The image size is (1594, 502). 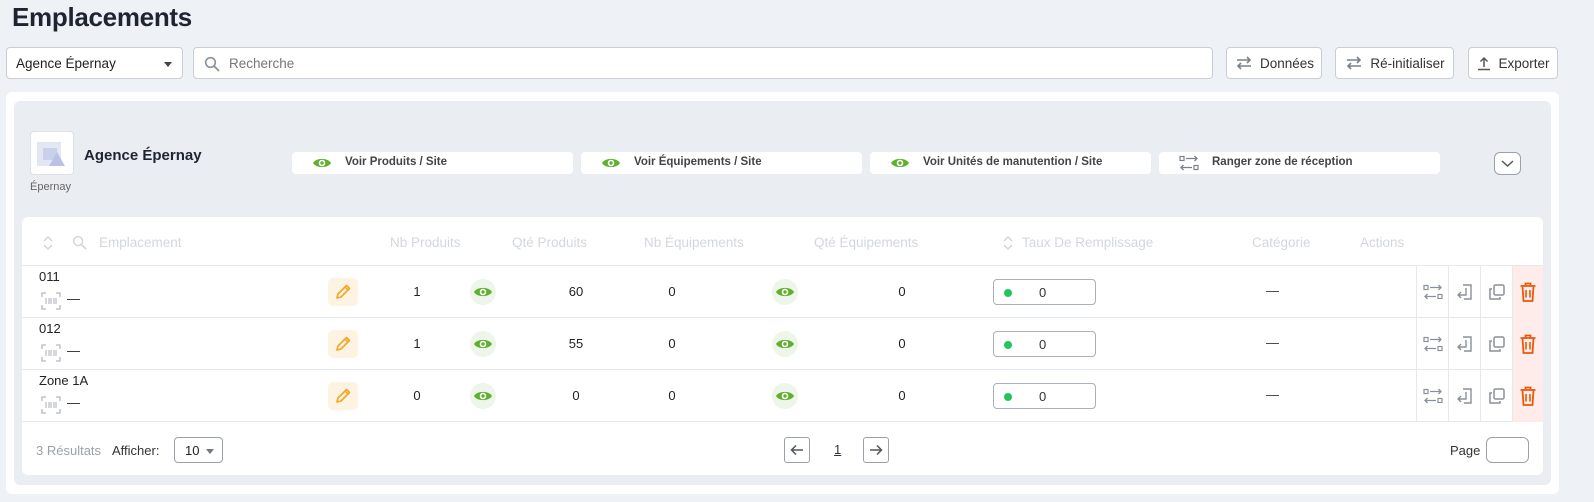 What do you see at coordinates (709, 63) in the screenshot?
I see `search-input` at bounding box center [709, 63].